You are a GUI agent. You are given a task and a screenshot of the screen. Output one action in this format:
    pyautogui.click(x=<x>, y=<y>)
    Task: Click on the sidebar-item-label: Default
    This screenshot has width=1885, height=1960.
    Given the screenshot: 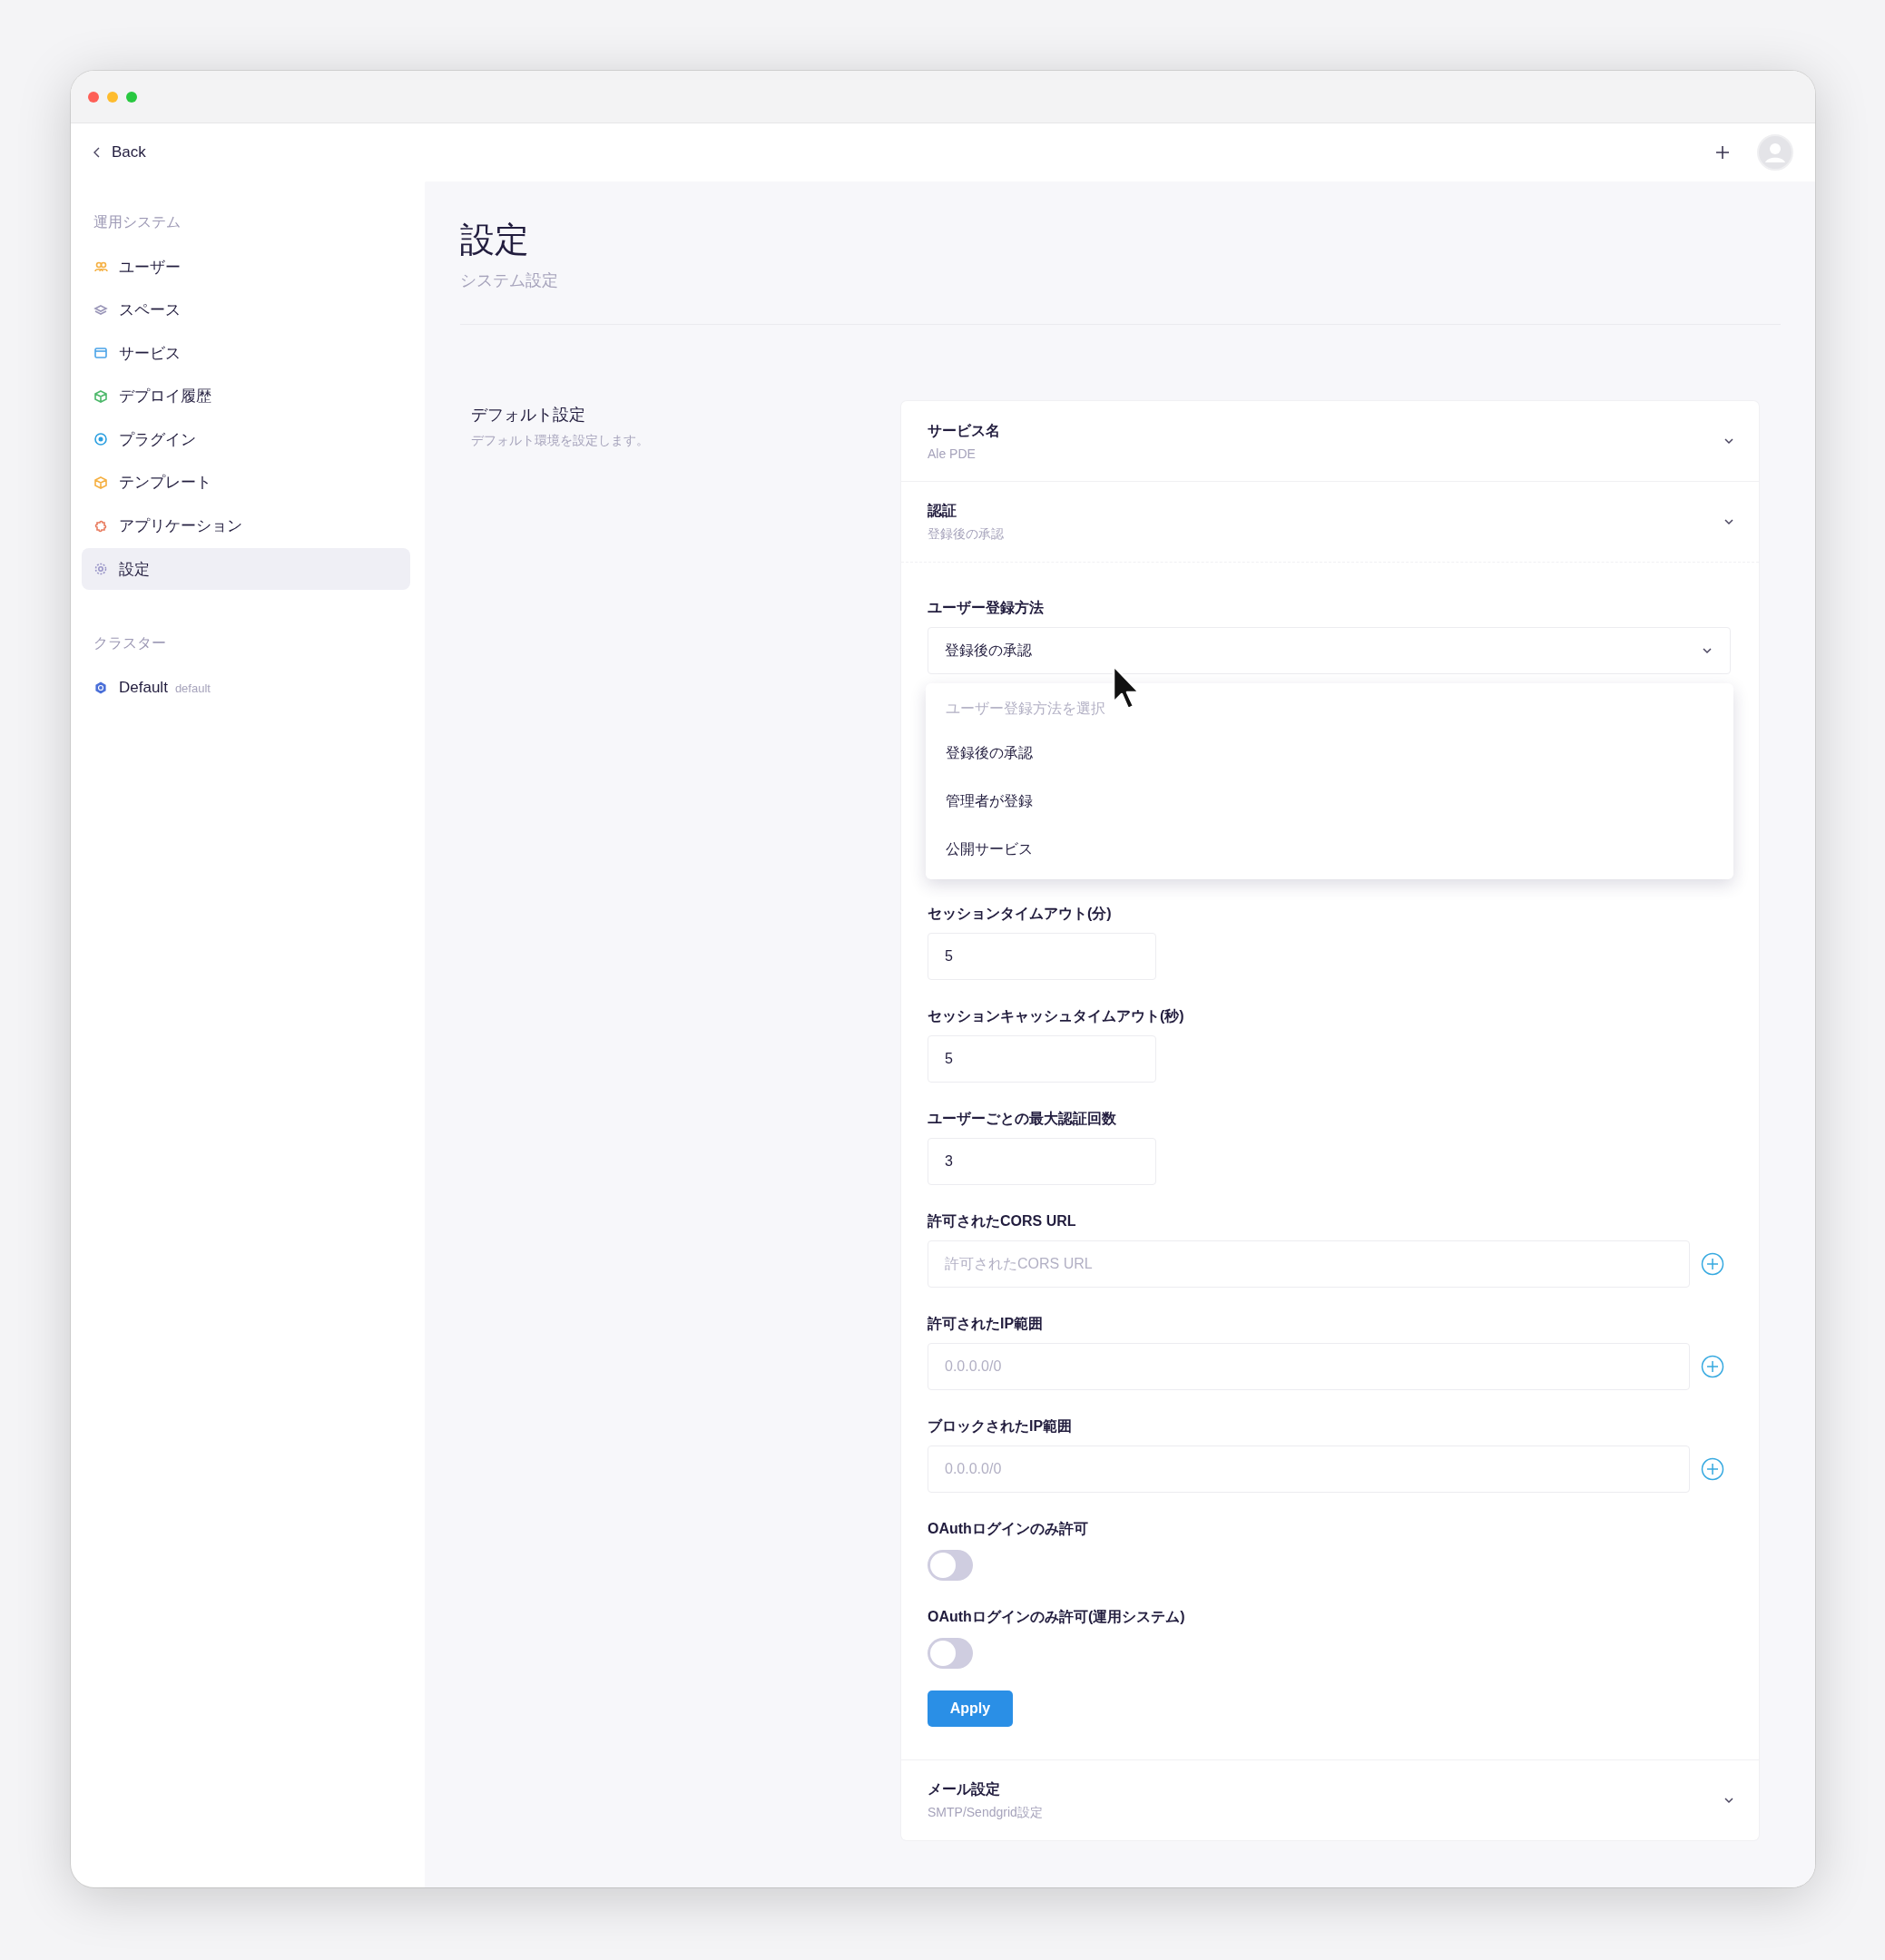 What is the action you would take?
    pyautogui.click(x=143, y=688)
    